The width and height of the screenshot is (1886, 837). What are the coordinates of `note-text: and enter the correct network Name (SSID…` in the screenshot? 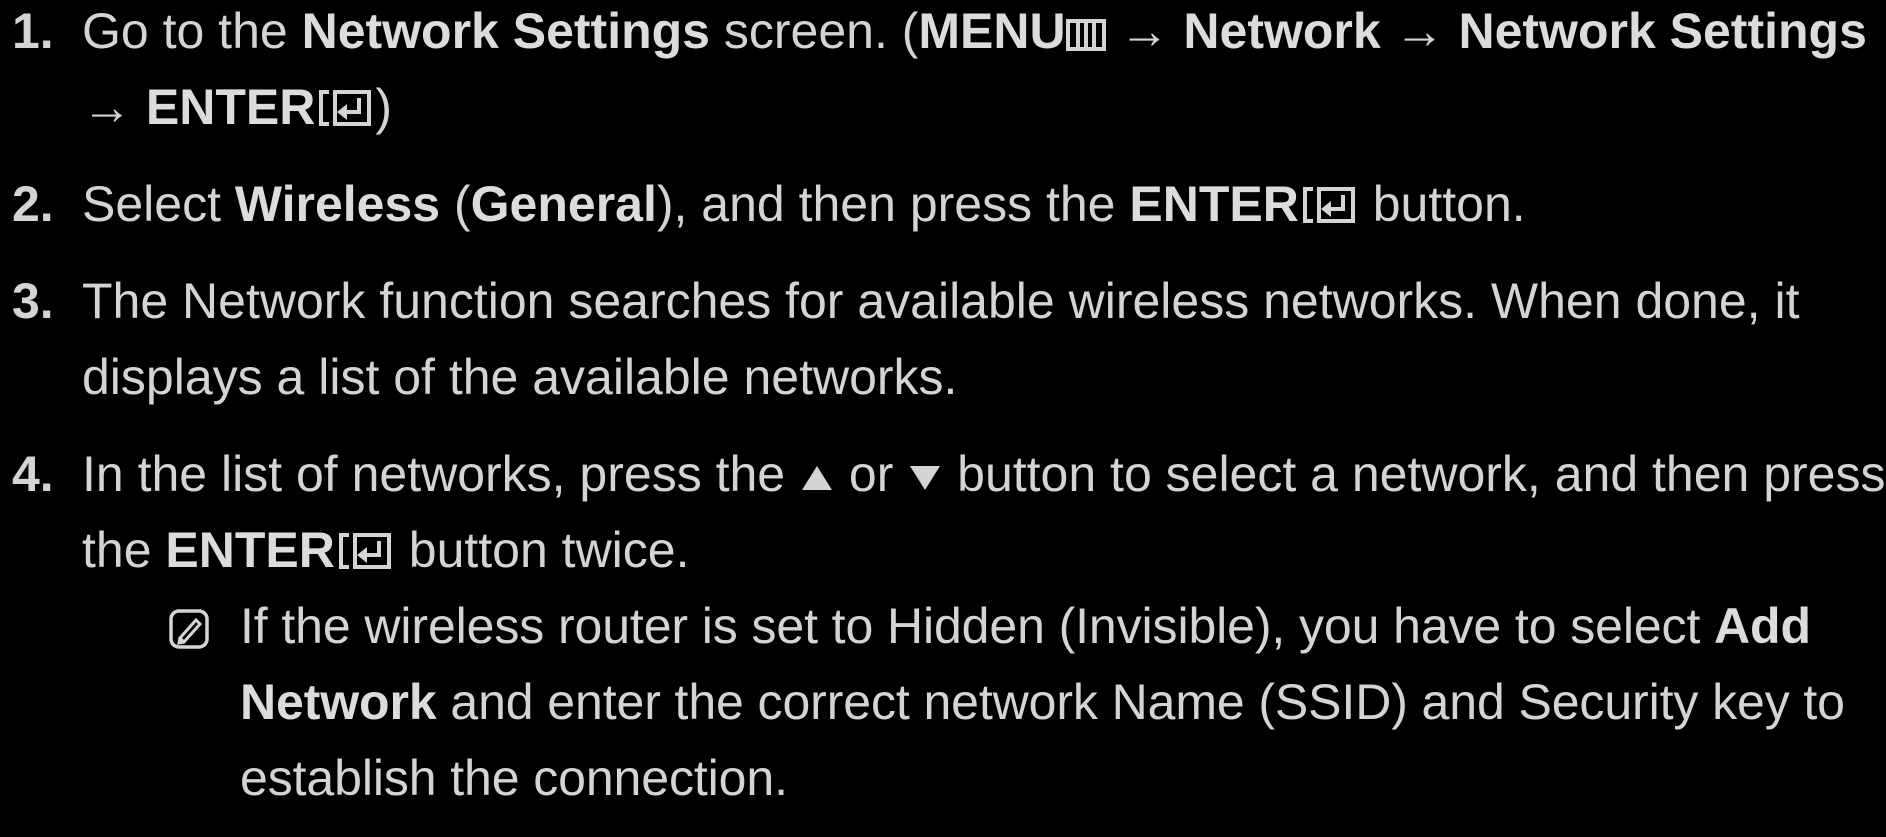 It's located at (1042, 740).